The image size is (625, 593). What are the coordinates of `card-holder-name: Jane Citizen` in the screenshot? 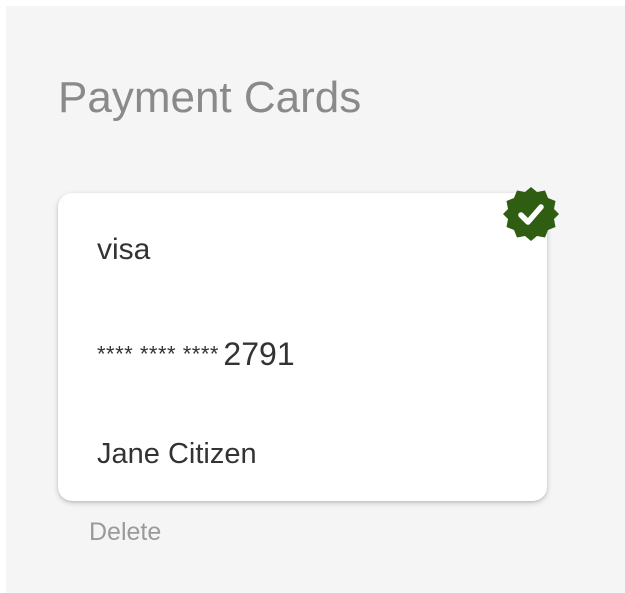 It's located at (177, 454).